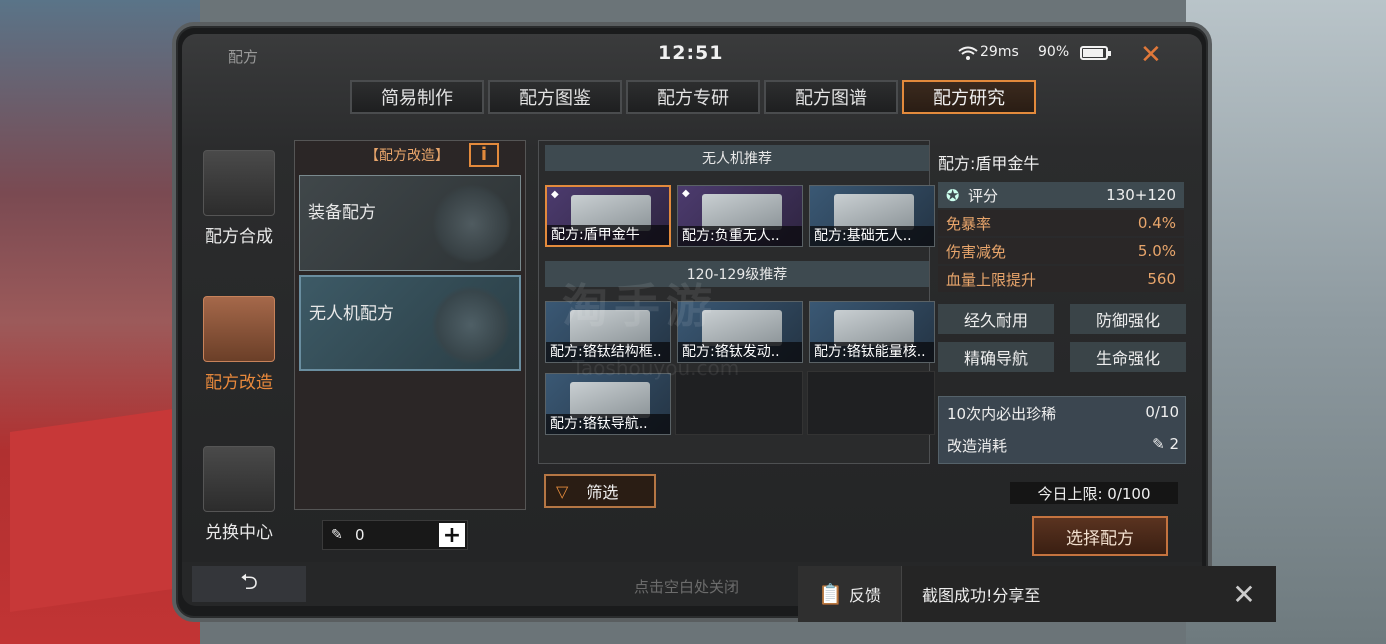  What do you see at coordinates (1156, 223) in the screenshot?
I see `attr-value: 0.4%` at bounding box center [1156, 223].